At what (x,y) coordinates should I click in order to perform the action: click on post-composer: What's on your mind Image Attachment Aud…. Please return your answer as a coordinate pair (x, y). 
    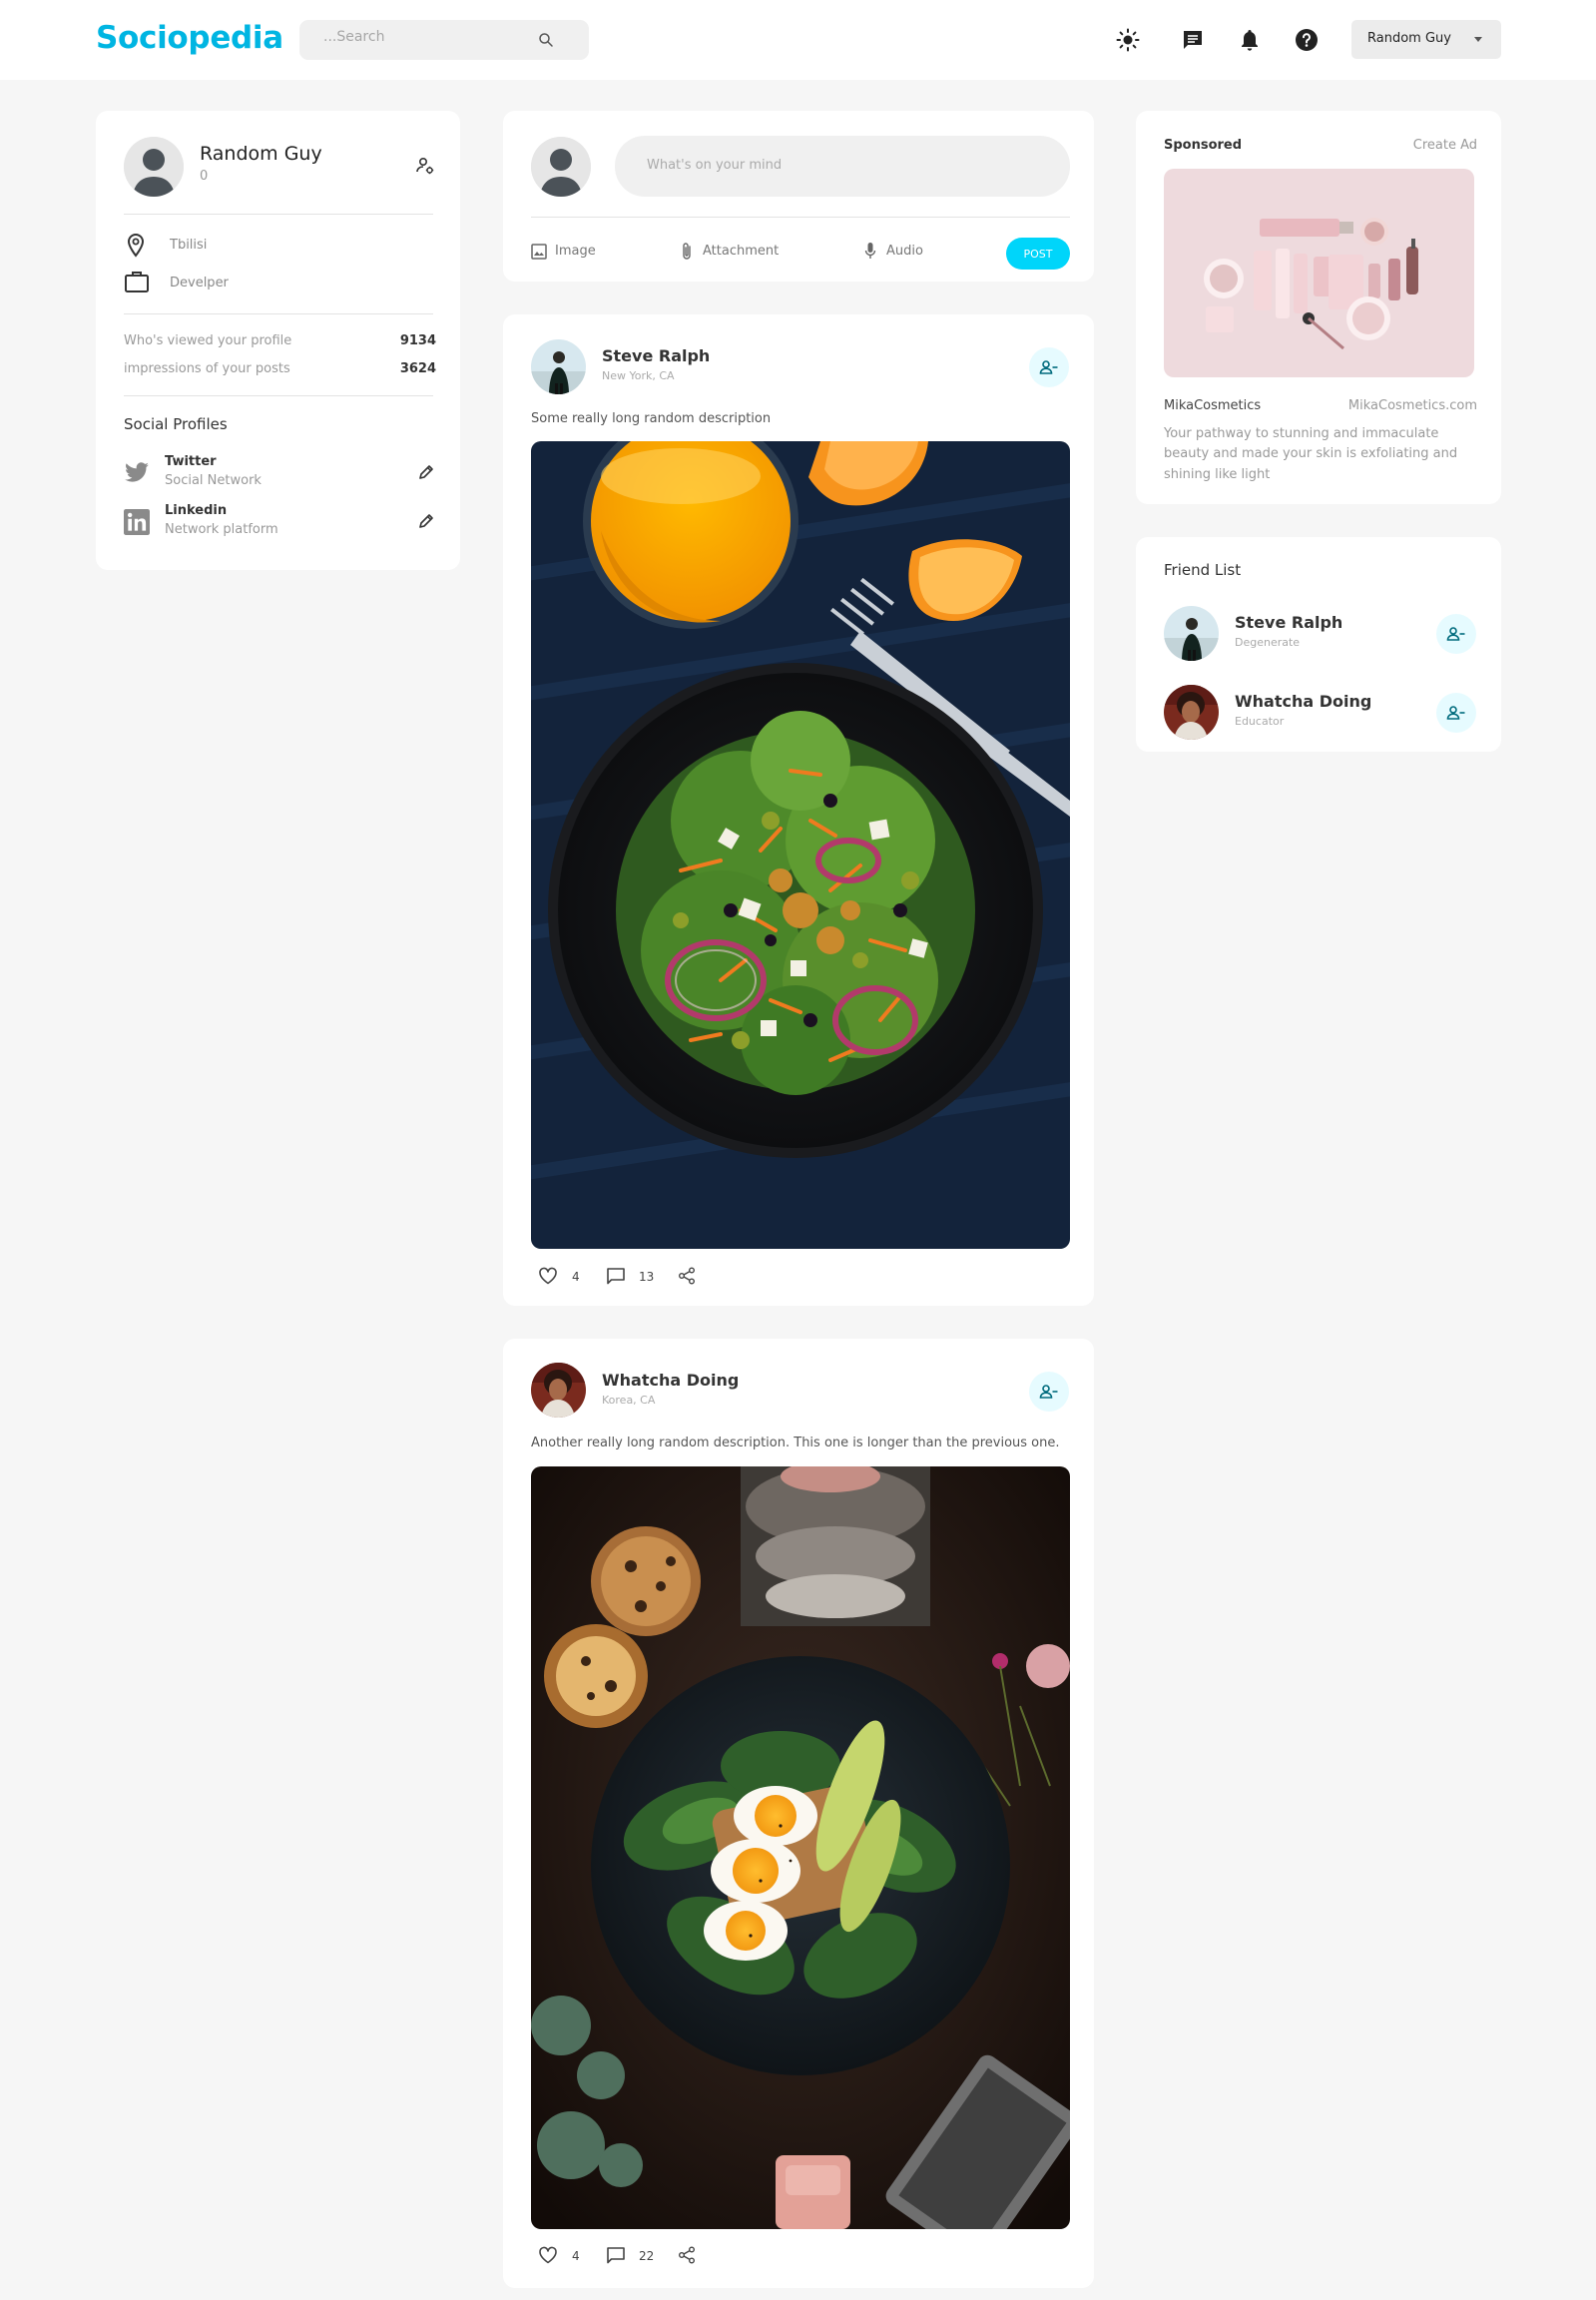
    Looking at the image, I should click on (798, 196).